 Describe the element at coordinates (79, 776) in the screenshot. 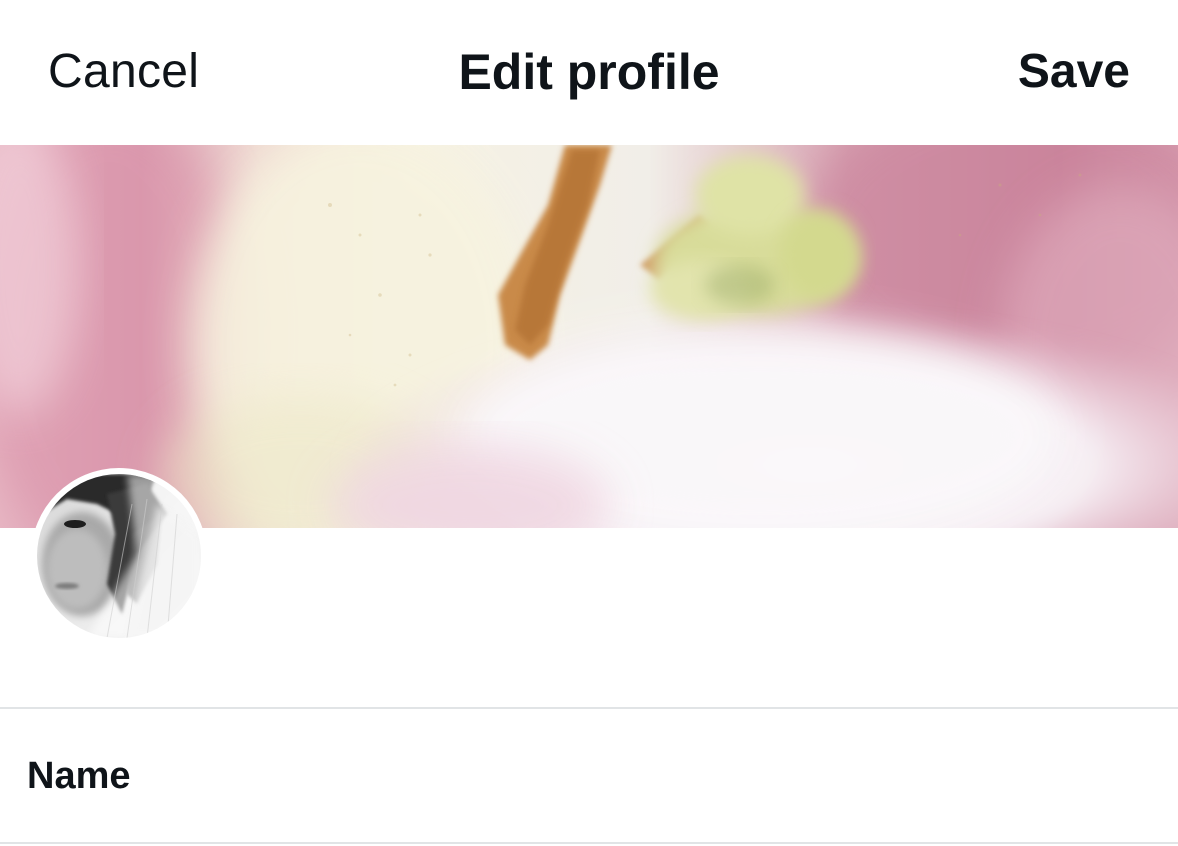

I see `name-field-label: Name` at that location.